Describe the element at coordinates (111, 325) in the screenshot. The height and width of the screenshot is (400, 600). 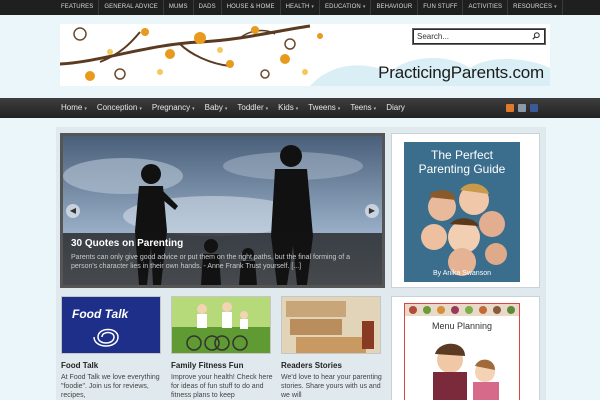
I see `food-talk-thumbnail: Food Talk` at that location.